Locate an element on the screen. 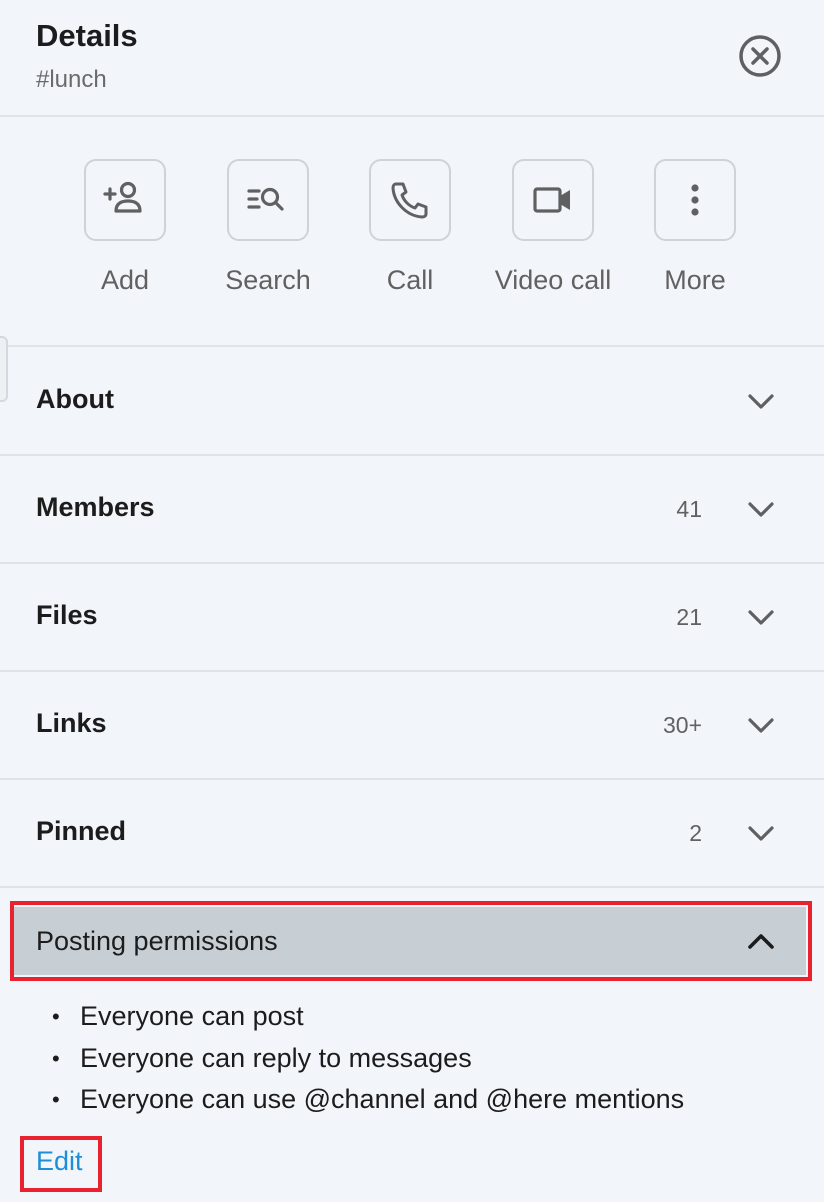  section-label: Files is located at coordinates (67, 615).